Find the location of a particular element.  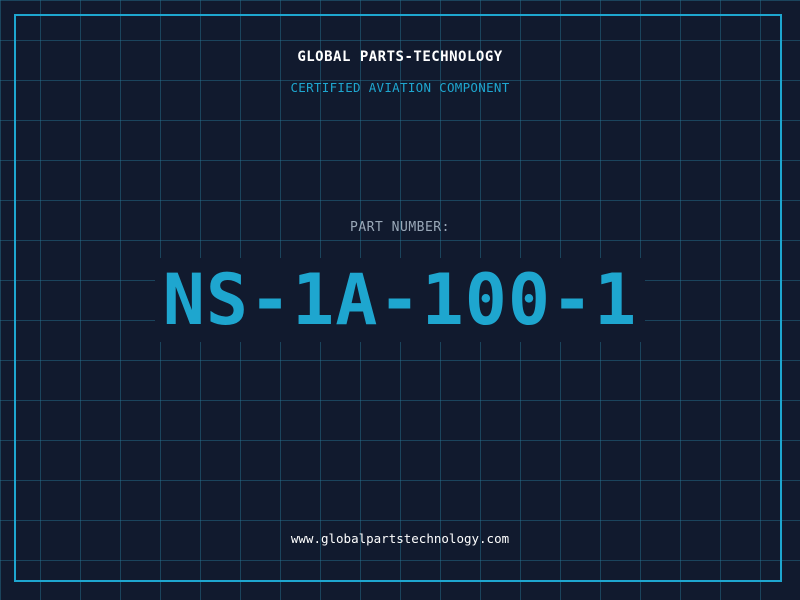

part-number-container: NS-1A-100-1 is located at coordinates (400, 300).